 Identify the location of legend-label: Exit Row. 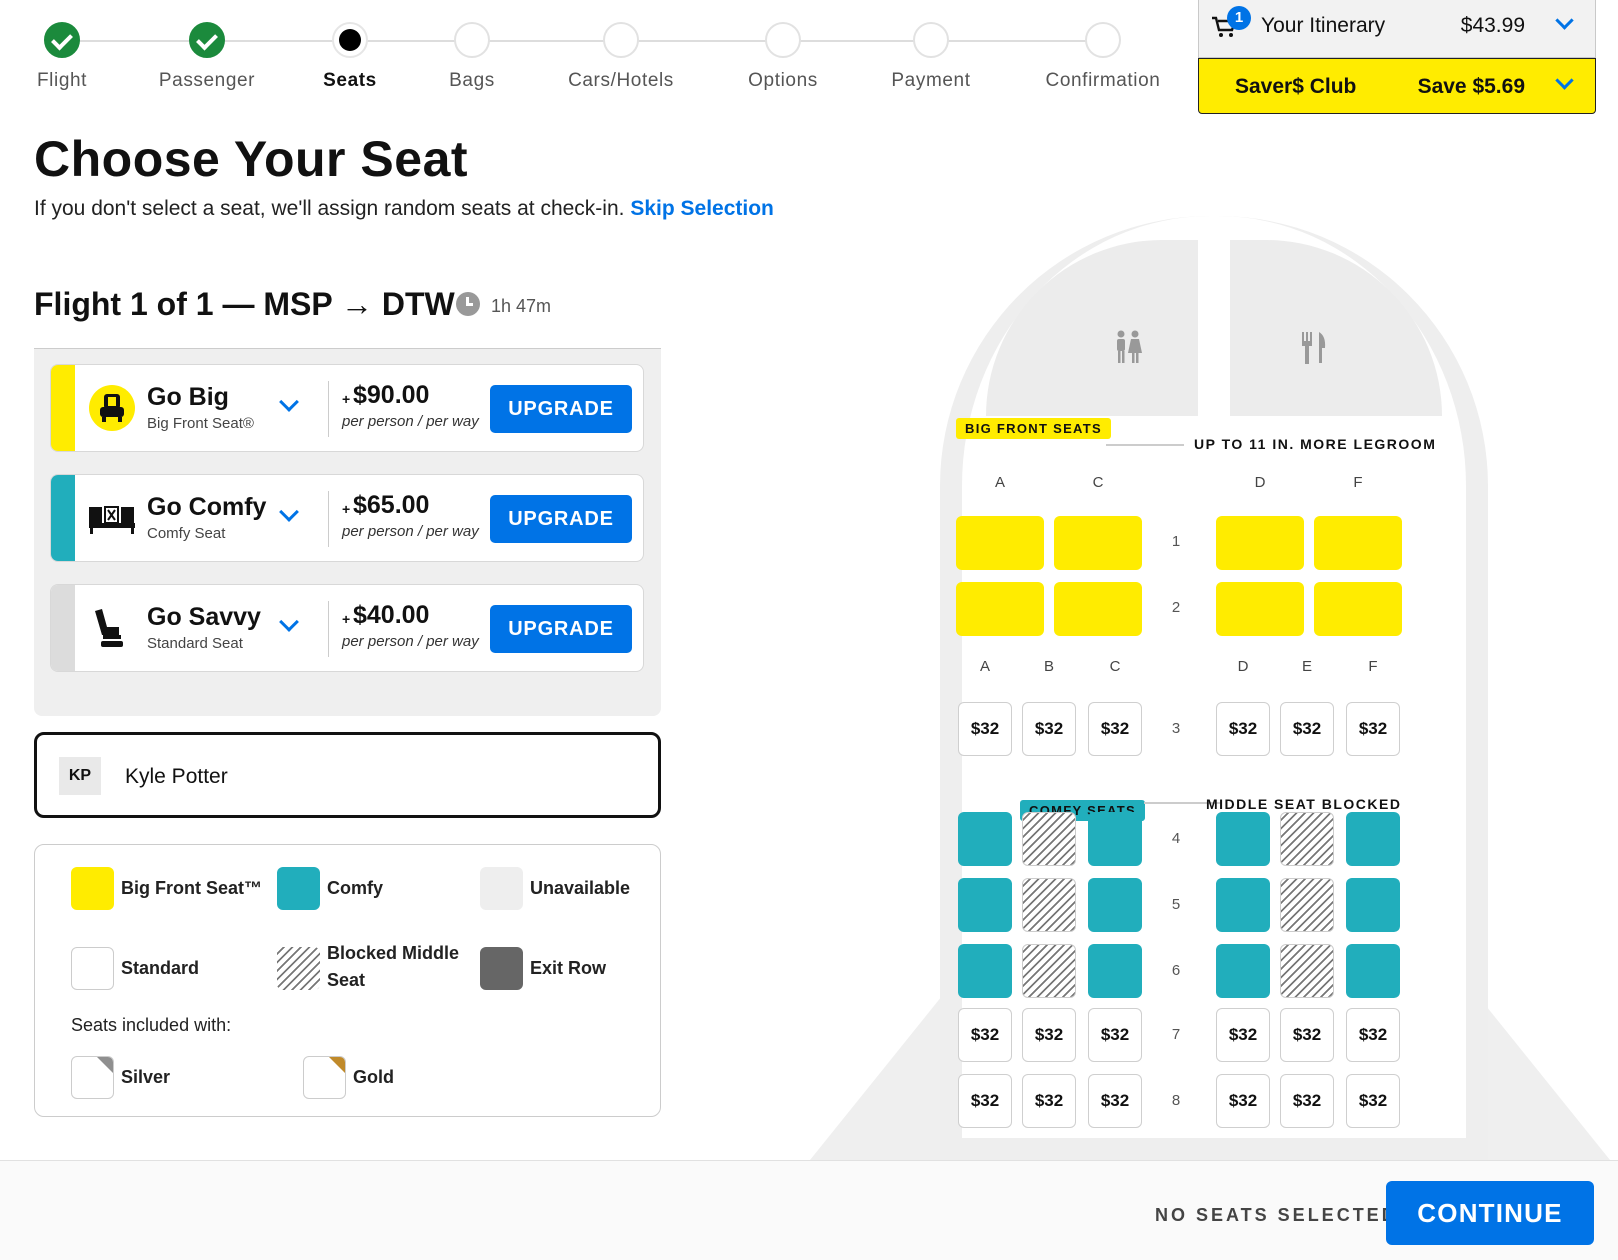
(568, 968).